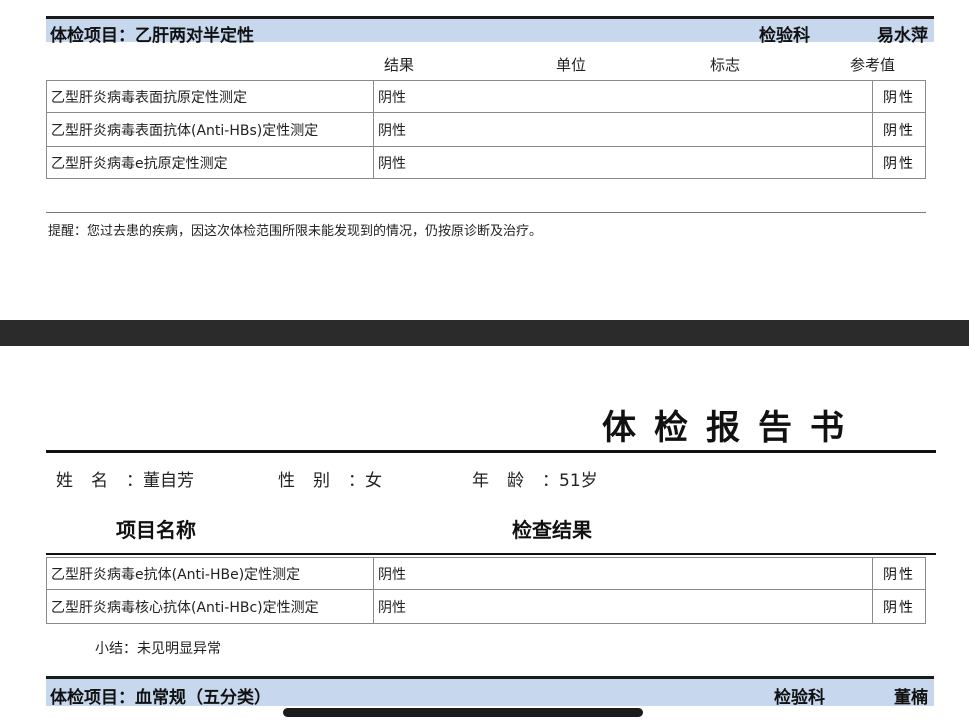  Describe the element at coordinates (732, 428) in the screenshot. I see `report-title: 体检报告书` at that location.